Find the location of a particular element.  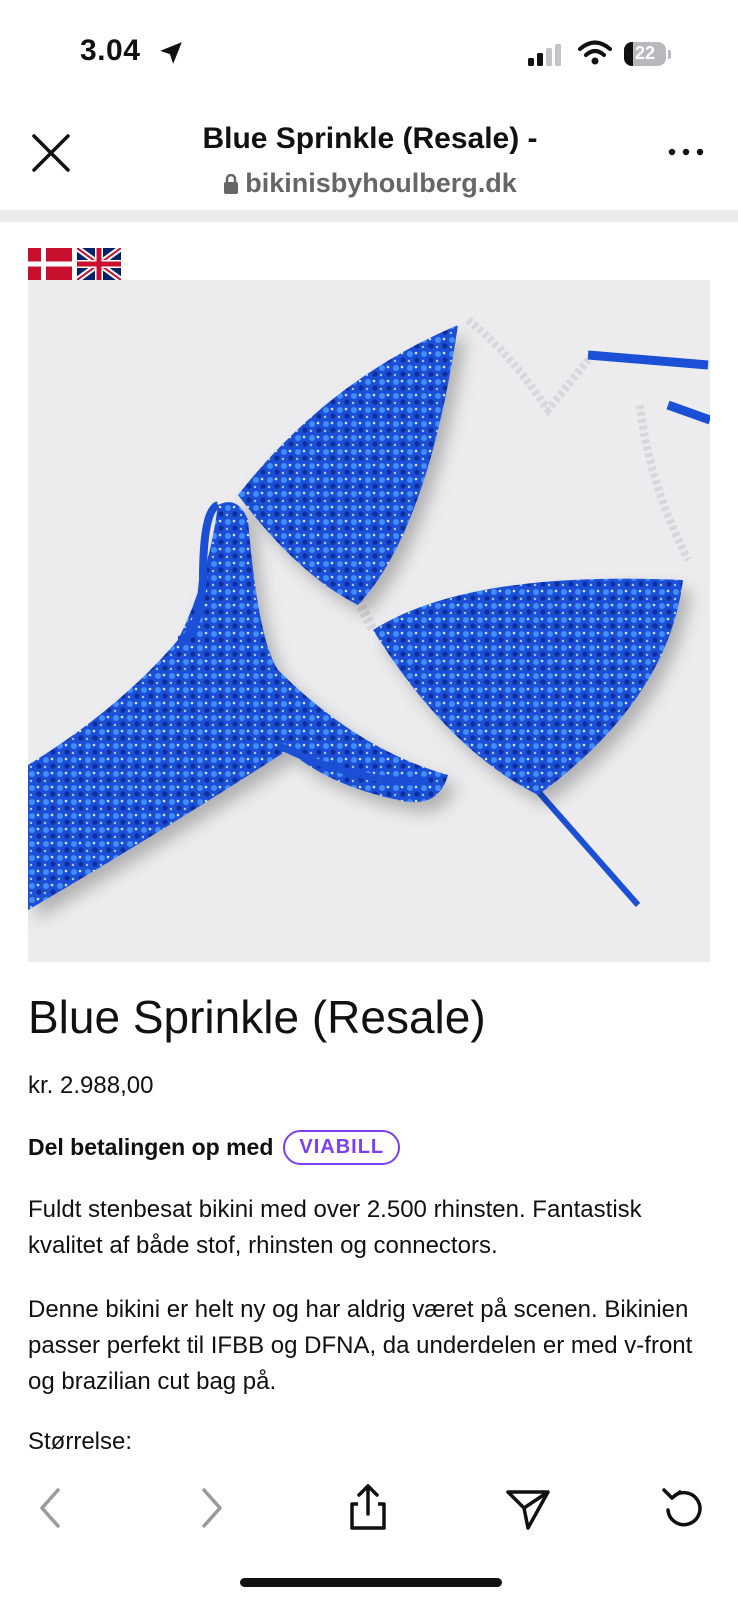

cellular-signal-icon is located at coordinates (544, 55).